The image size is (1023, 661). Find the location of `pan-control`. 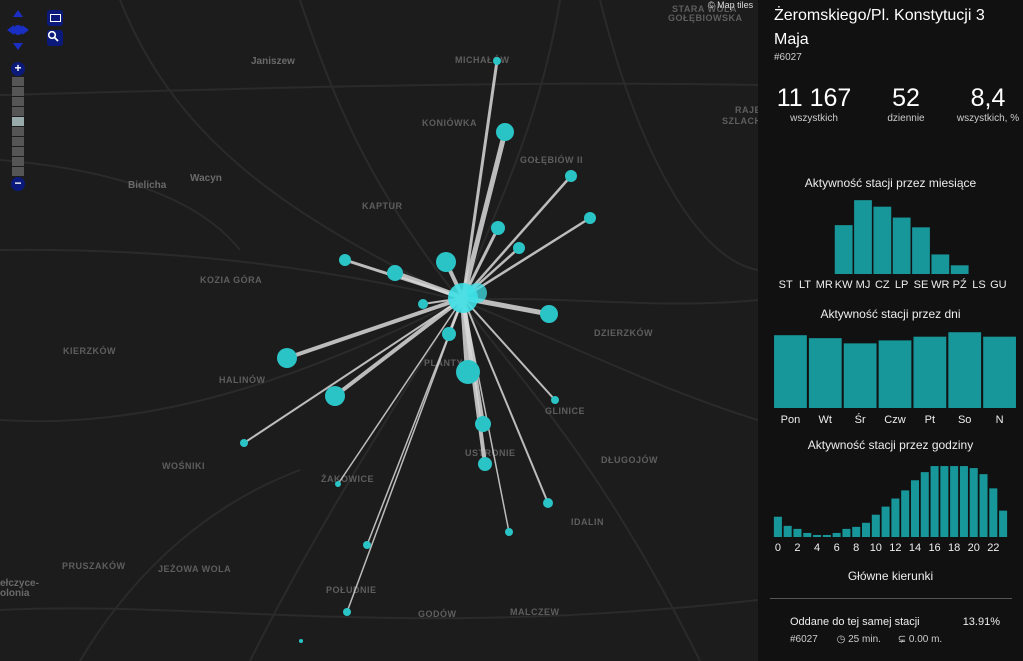

pan-control is located at coordinates (18, 30).